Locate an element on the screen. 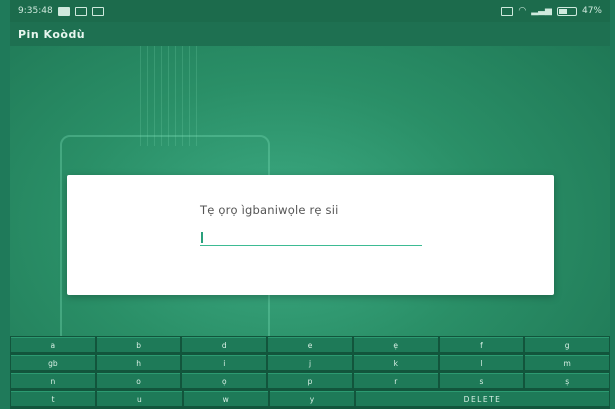 The width and height of the screenshot is (615, 409). vibrate-icon is located at coordinates (507, 11).